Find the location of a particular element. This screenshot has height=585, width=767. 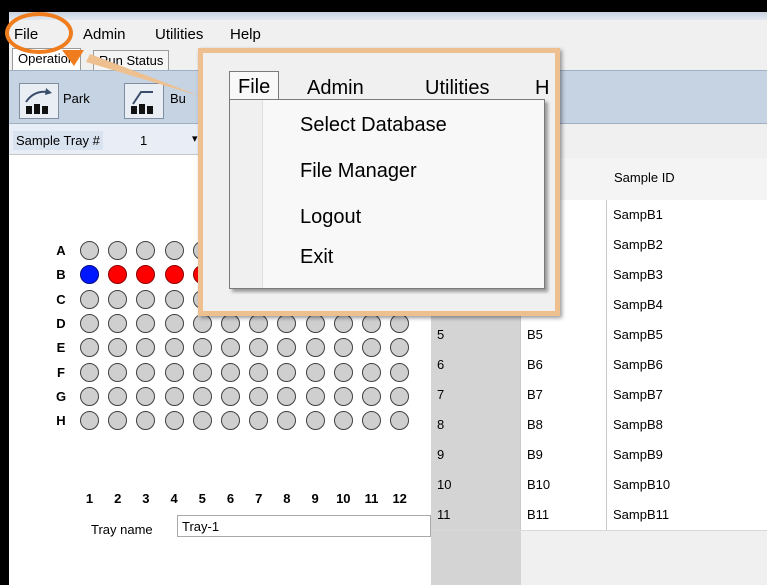

well-G9 is located at coordinates (315, 396).